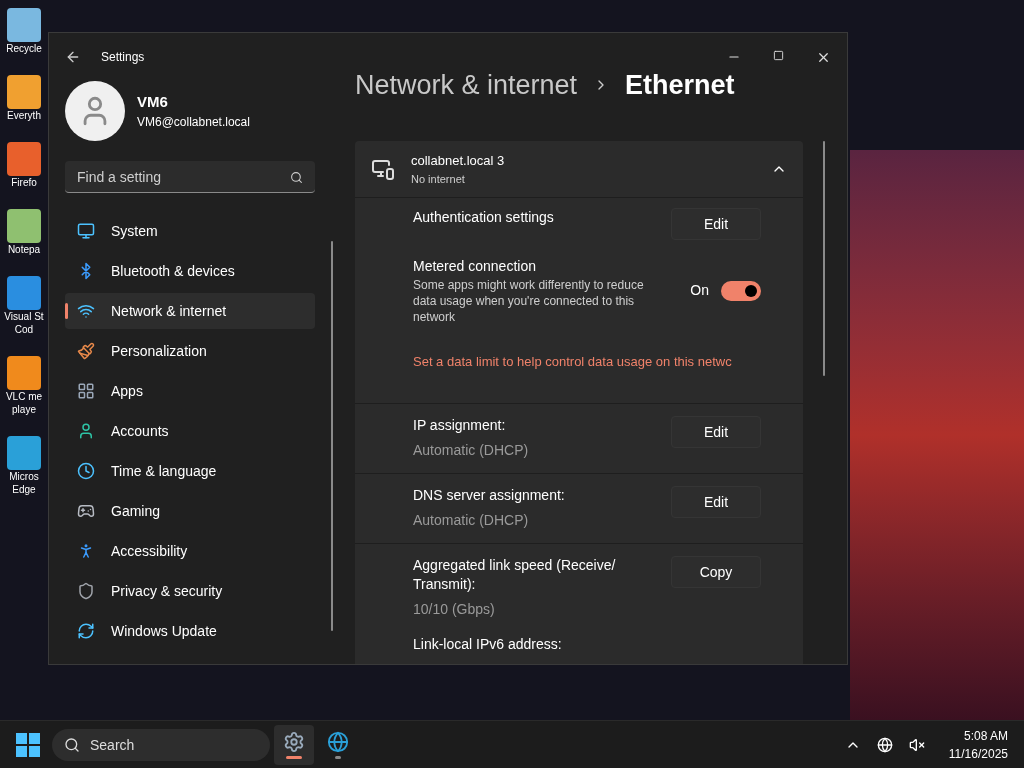 This screenshot has width=1024, height=768. I want to click on setting-label: Metered connection, so click(475, 266).